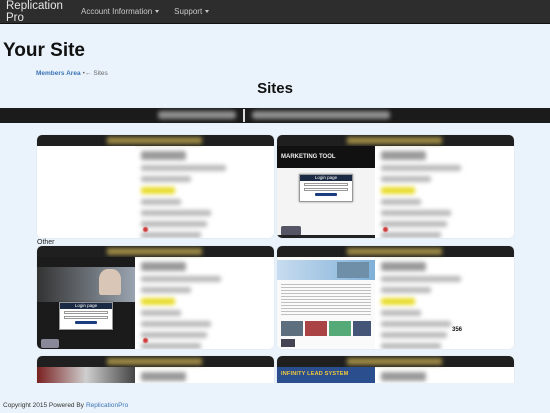 This screenshot has width=550, height=413. I want to click on site-thumbnail: Login page, so click(86, 303).